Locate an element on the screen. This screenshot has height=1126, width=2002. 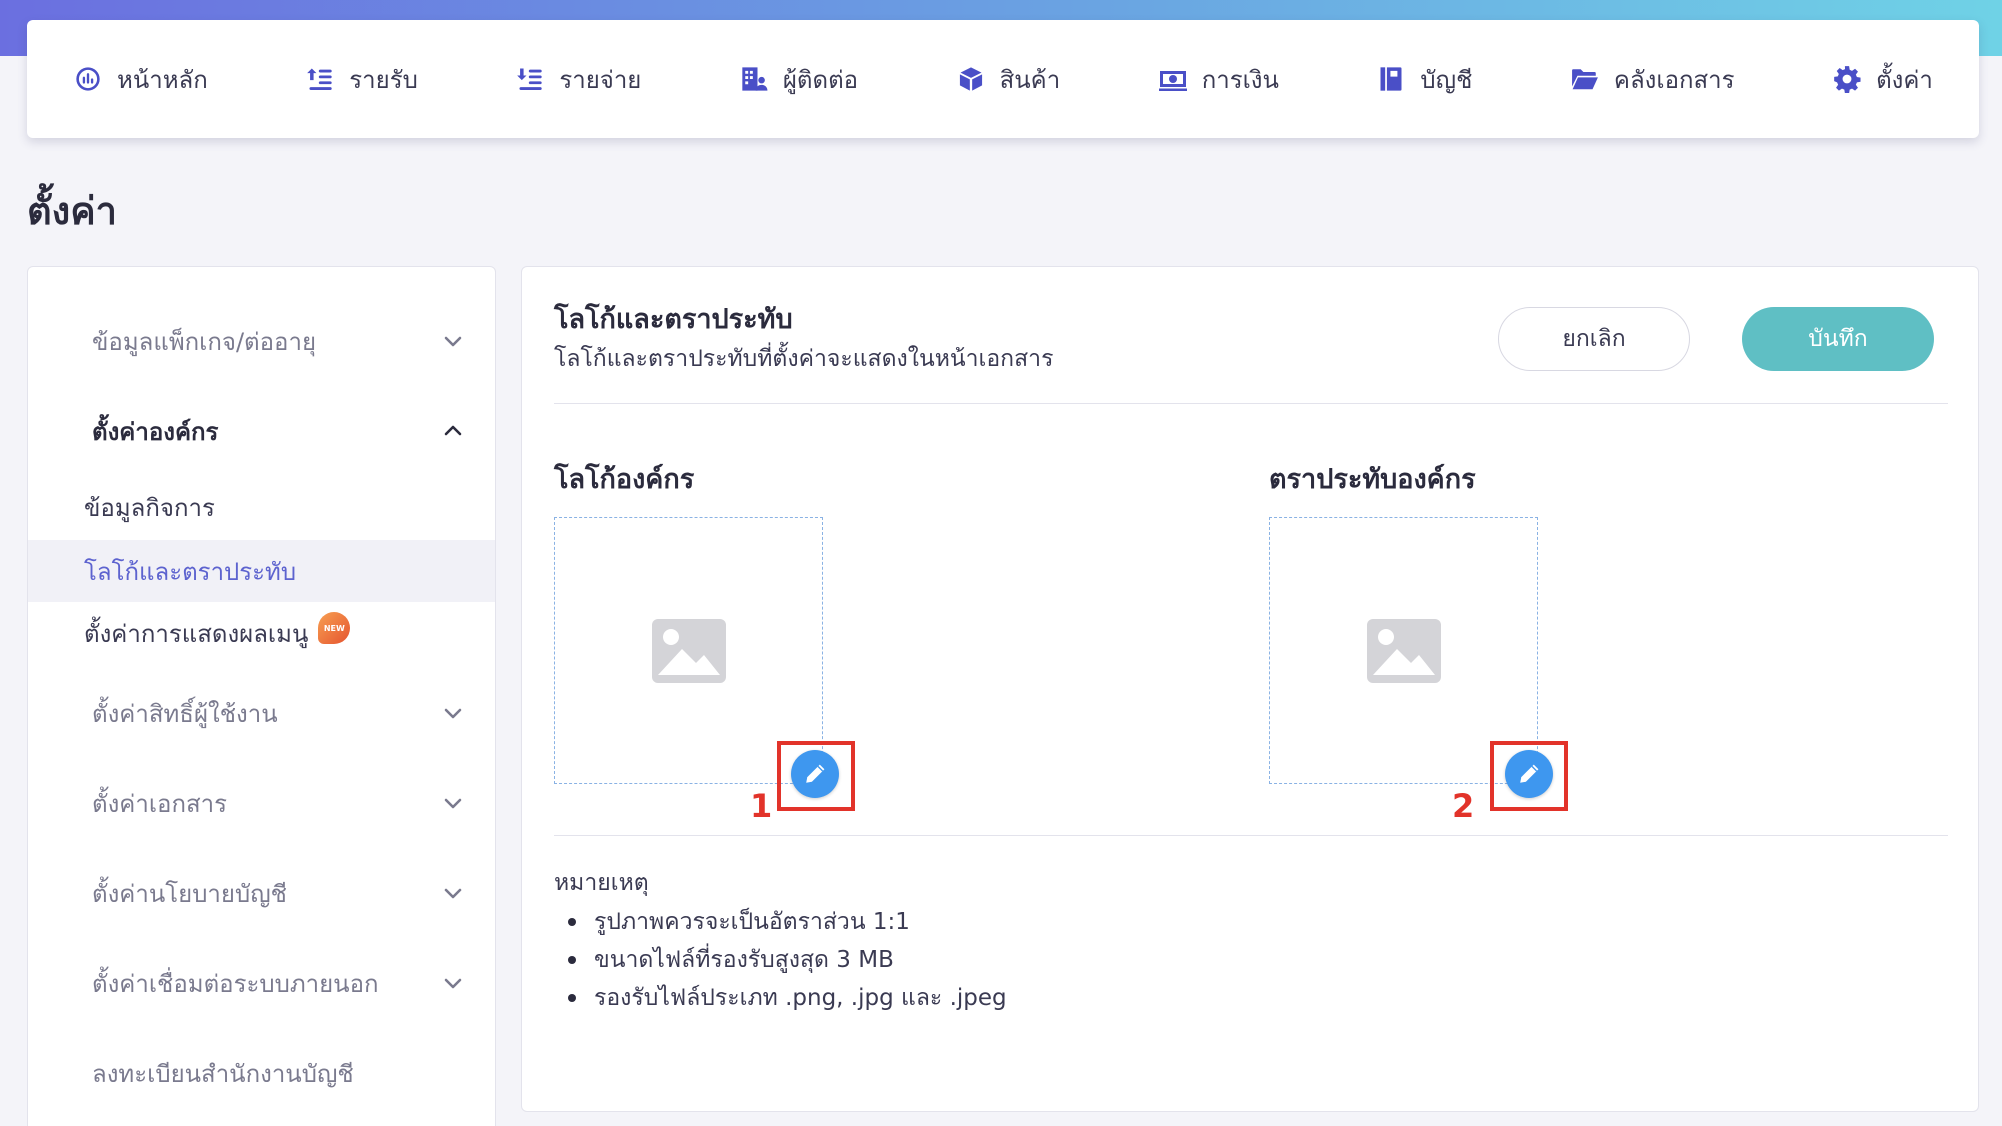
book-icon is located at coordinates (1391, 79).